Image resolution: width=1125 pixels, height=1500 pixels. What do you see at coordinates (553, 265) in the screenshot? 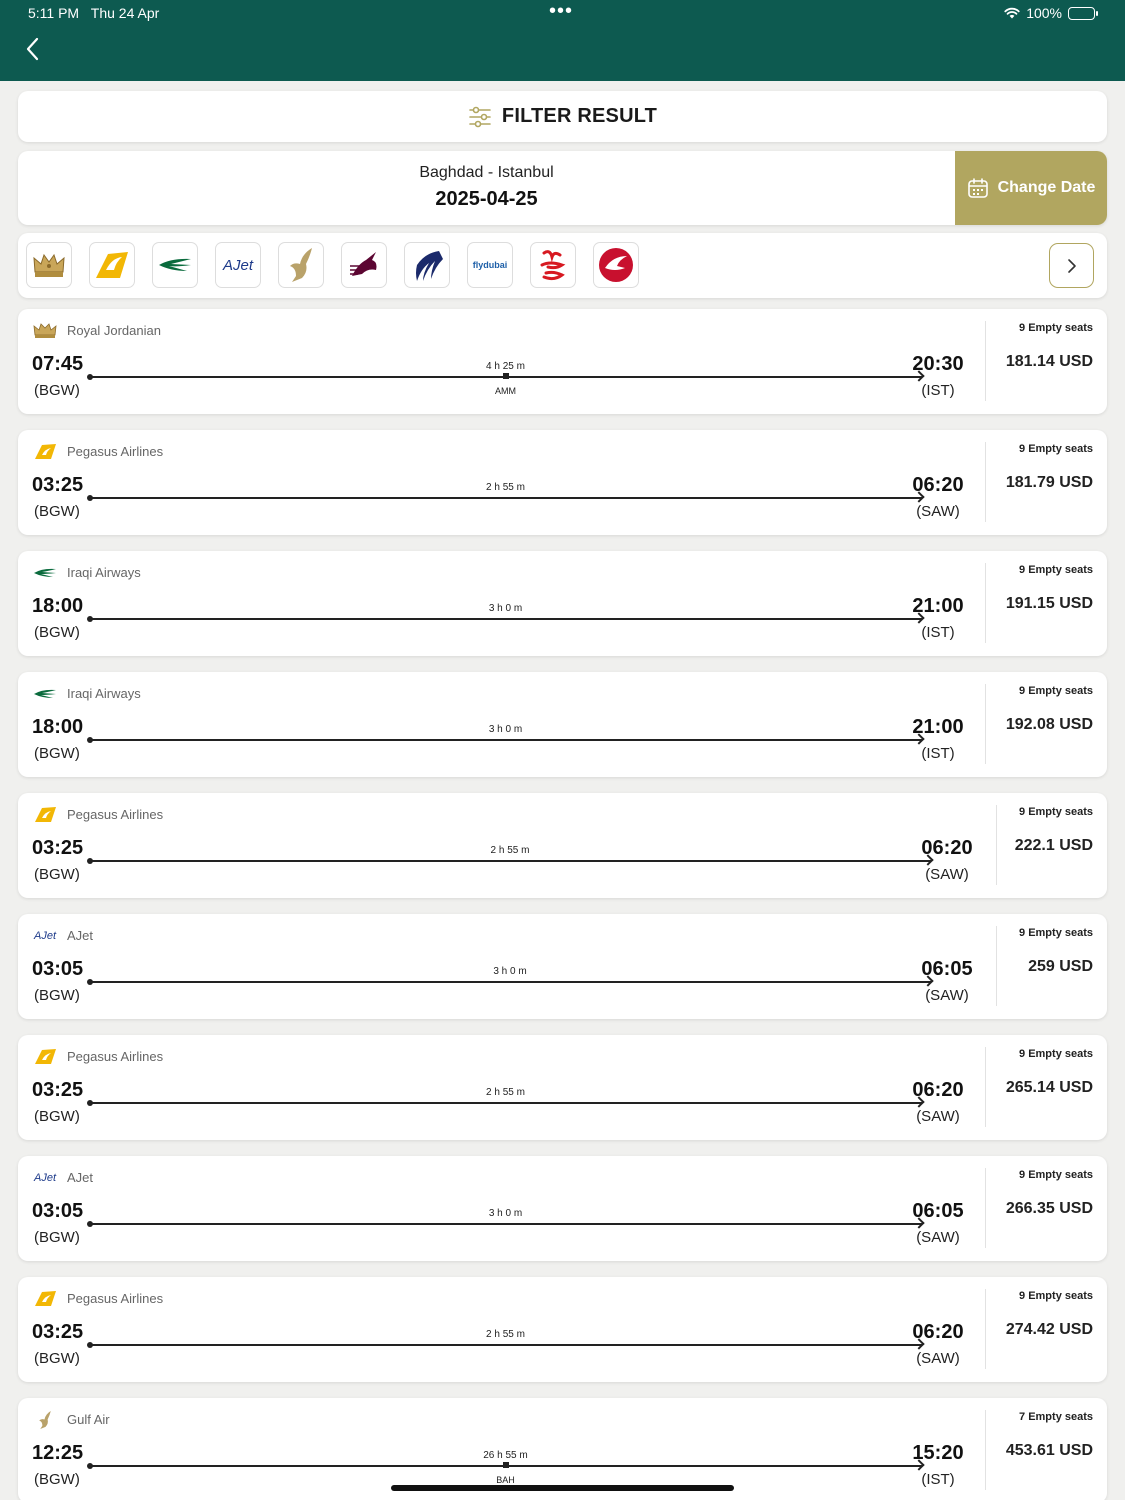
I see `emirates-logo` at bounding box center [553, 265].